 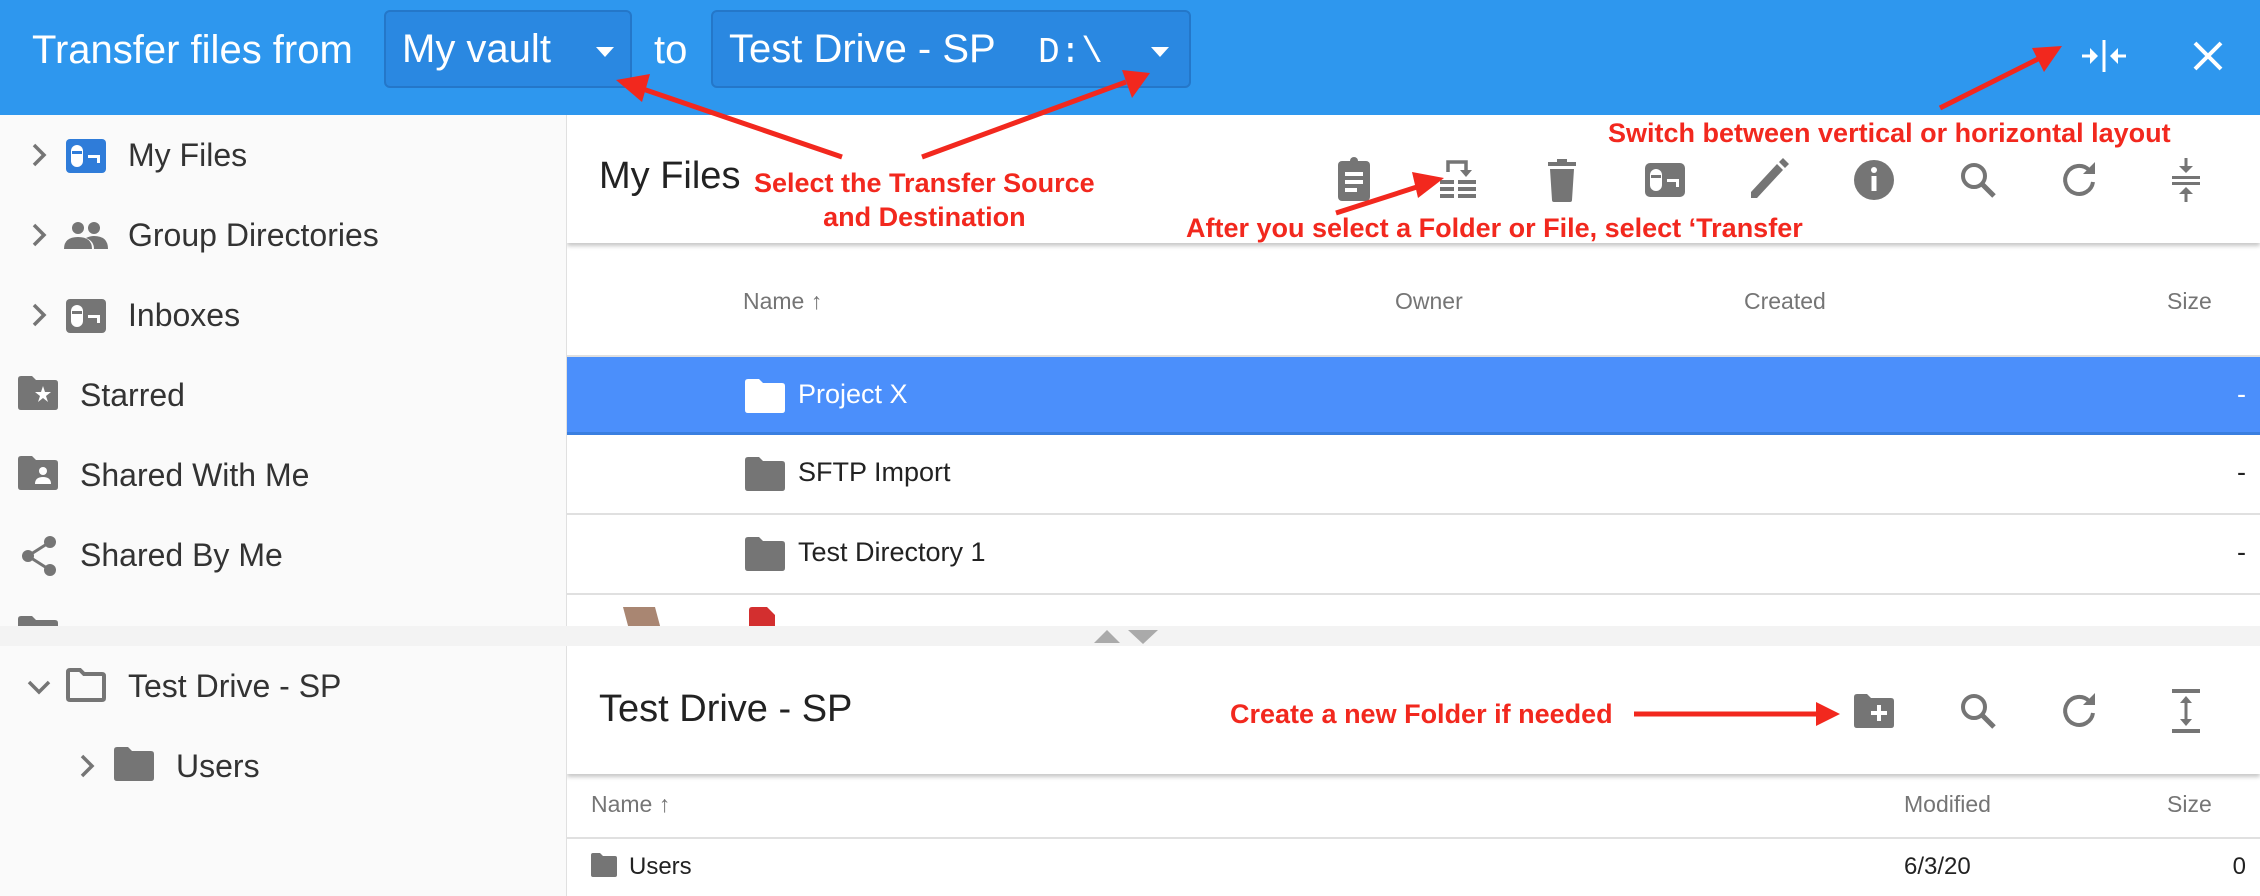 I want to click on tree-item-shared-with-me: Shared With Me, so click(x=283, y=475).